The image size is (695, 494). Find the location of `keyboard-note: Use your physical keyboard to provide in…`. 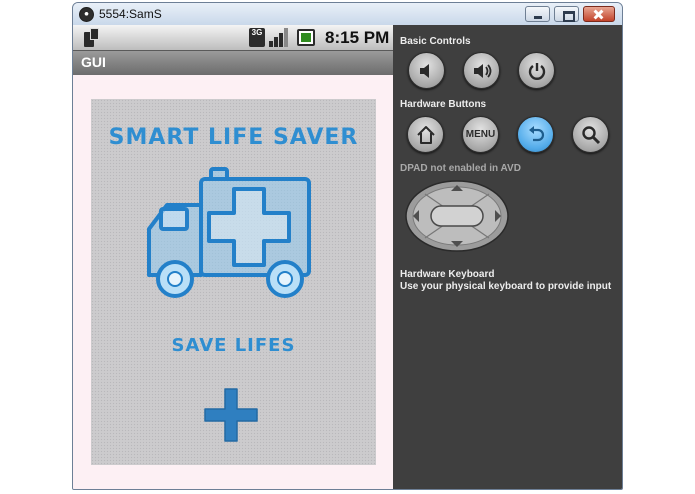

keyboard-note: Use your physical keyboard to provide in… is located at coordinates (506, 286).